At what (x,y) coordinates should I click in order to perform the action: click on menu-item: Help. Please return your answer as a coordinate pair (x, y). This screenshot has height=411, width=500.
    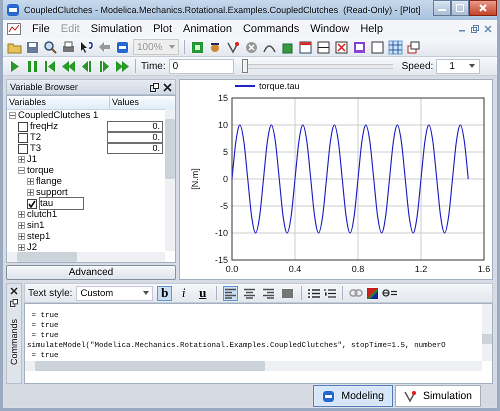
    Looking at the image, I should click on (371, 29).